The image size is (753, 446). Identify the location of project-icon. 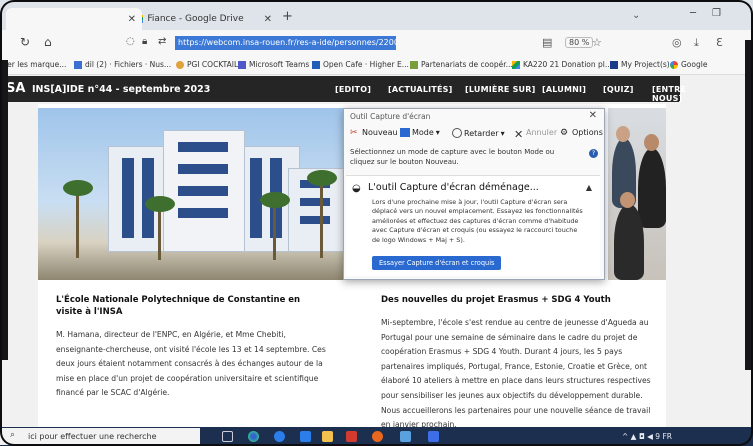
(614, 64).